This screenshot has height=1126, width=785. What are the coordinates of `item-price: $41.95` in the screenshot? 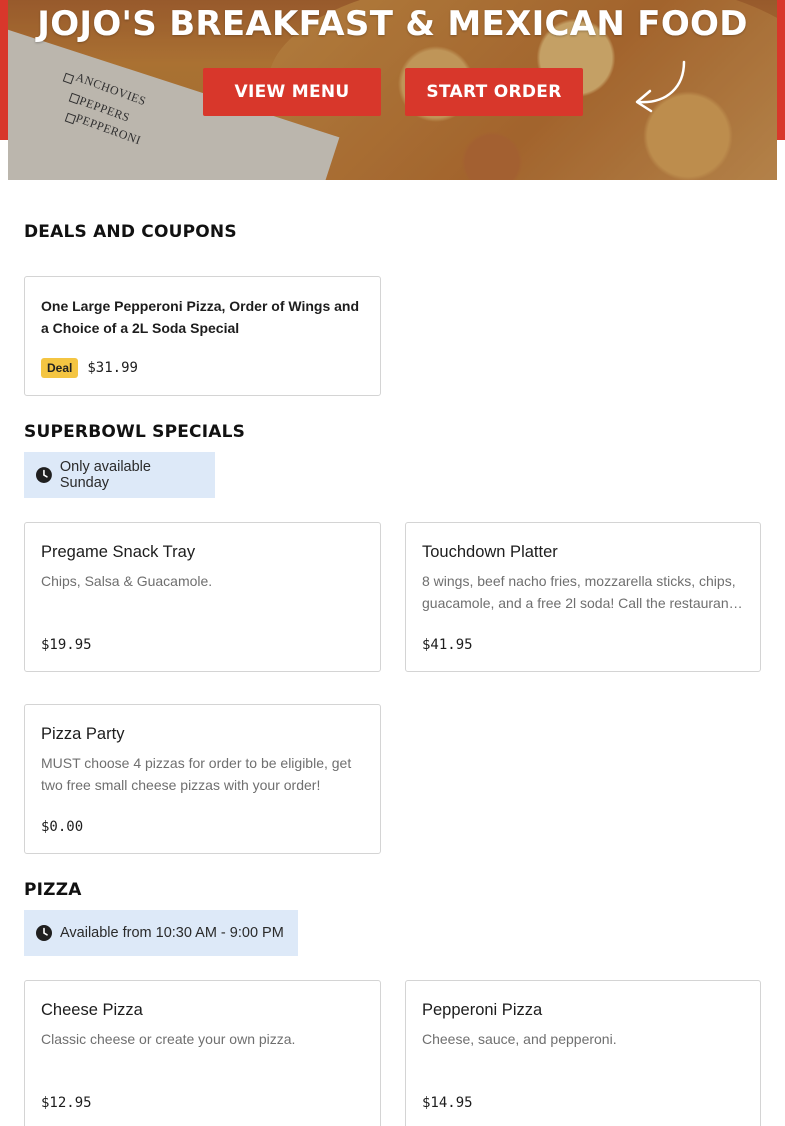 It's located at (447, 645).